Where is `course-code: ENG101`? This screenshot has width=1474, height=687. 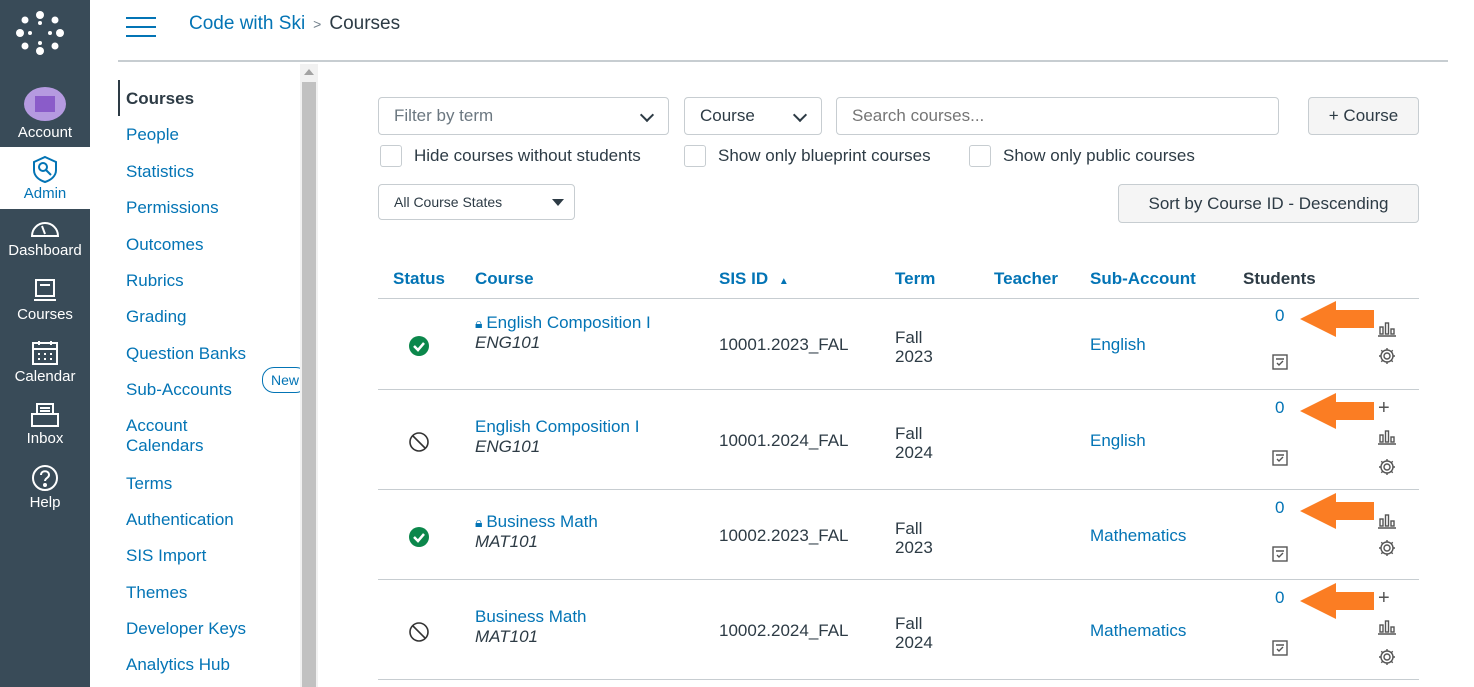
course-code: ENG101 is located at coordinates (508, 342).